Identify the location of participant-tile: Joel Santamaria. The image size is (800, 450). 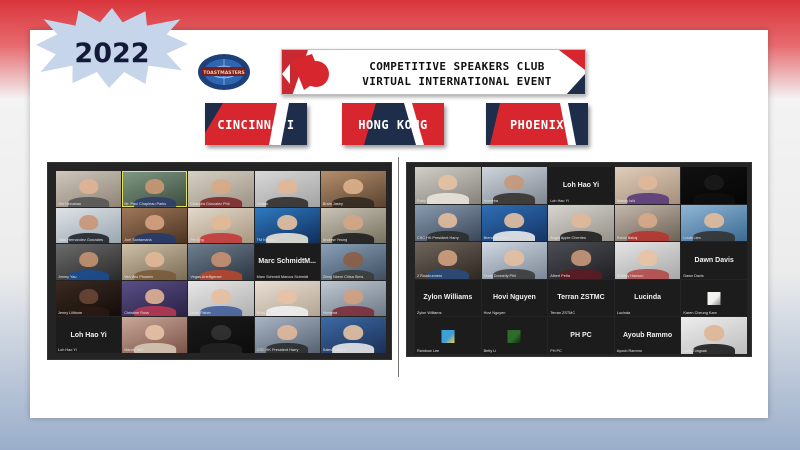
(155, 225).